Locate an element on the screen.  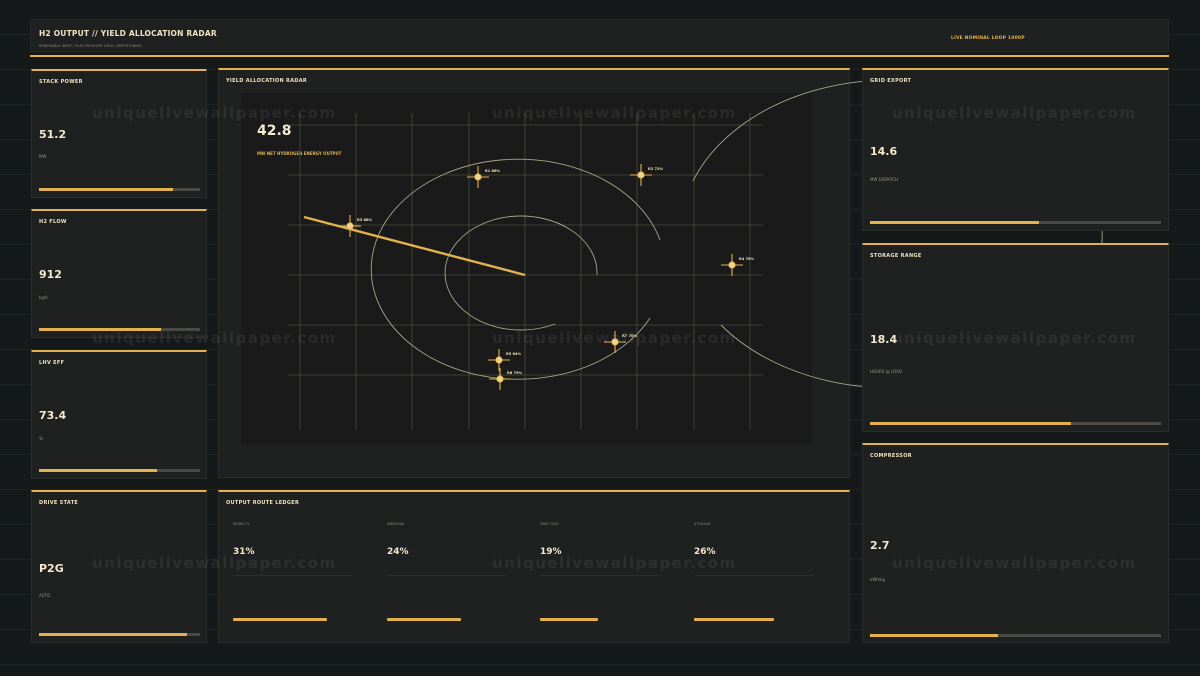
panel-title: GRID EXPORT is located at coordinates (891, 81).